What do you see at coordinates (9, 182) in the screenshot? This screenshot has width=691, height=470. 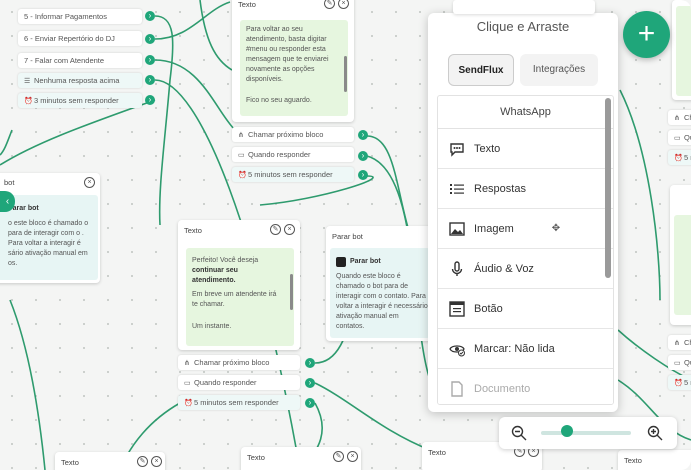 I see `node-header: bot` at bounding box center [9, 182].